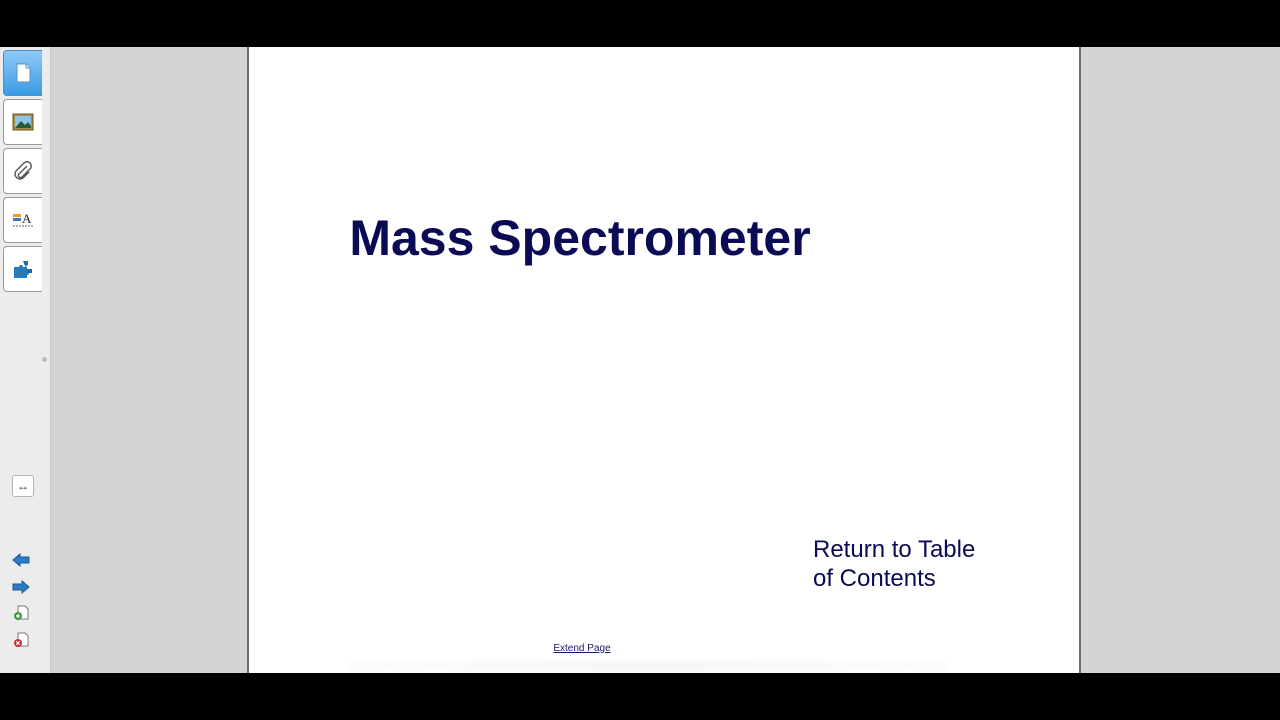 The height and width of the screenshot is (720, 1280). I want to click on delete-page-icon, so click(21, 642).